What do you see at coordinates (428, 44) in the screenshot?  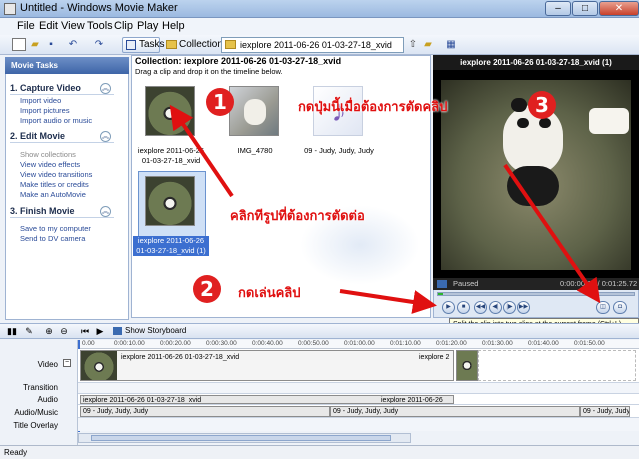 I see `new-folder-icon: ▰` at bounding box center [428, 44].